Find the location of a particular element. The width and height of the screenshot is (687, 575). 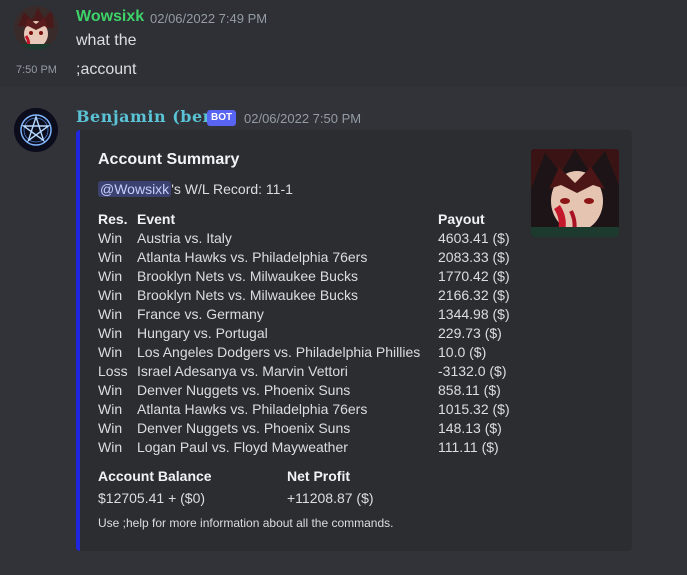

account-balance-value: $12705.41 + ($0) is located at coordinates (152, 498).